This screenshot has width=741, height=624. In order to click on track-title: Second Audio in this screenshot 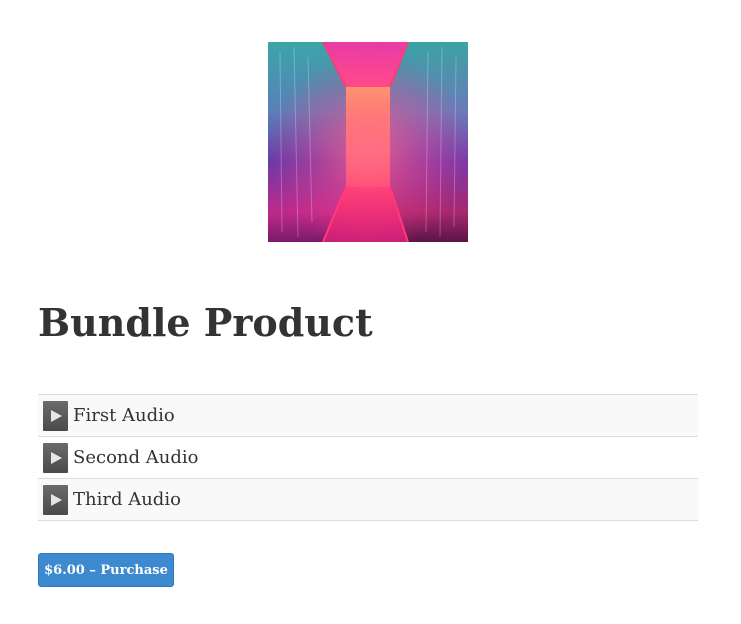, I will do `click(135, 457)`.